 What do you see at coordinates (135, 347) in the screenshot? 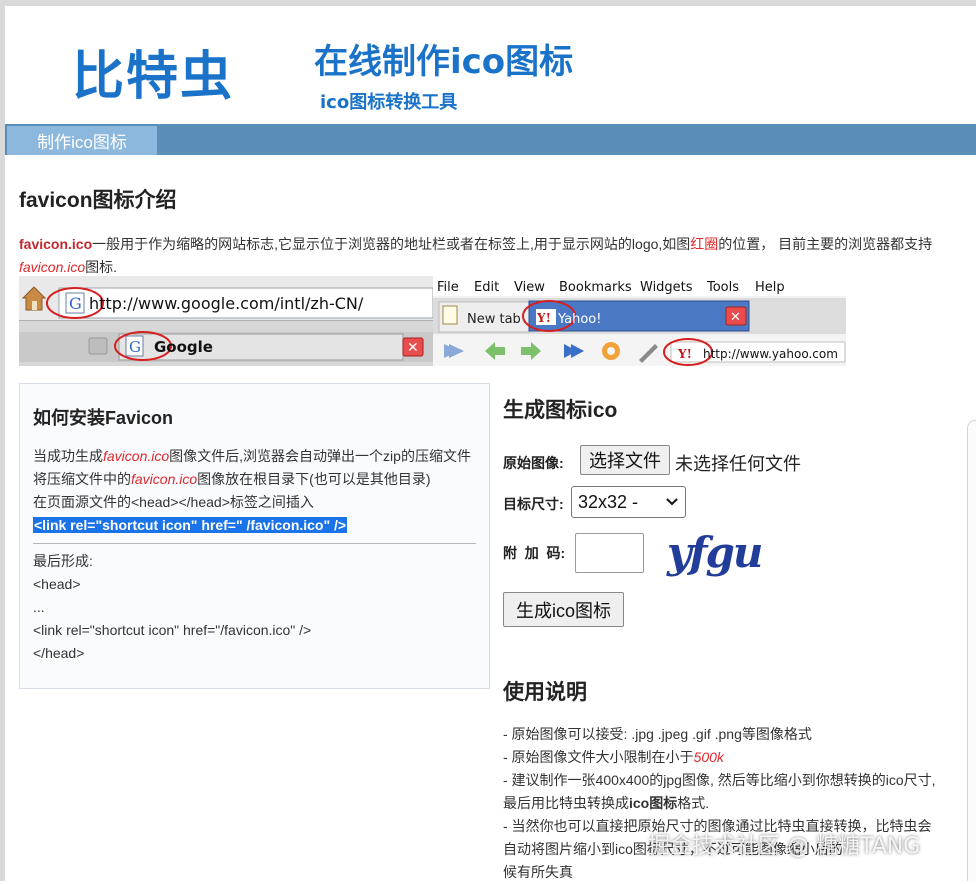
I see `google-tab-icon: G` at bounding box center [135, 347].